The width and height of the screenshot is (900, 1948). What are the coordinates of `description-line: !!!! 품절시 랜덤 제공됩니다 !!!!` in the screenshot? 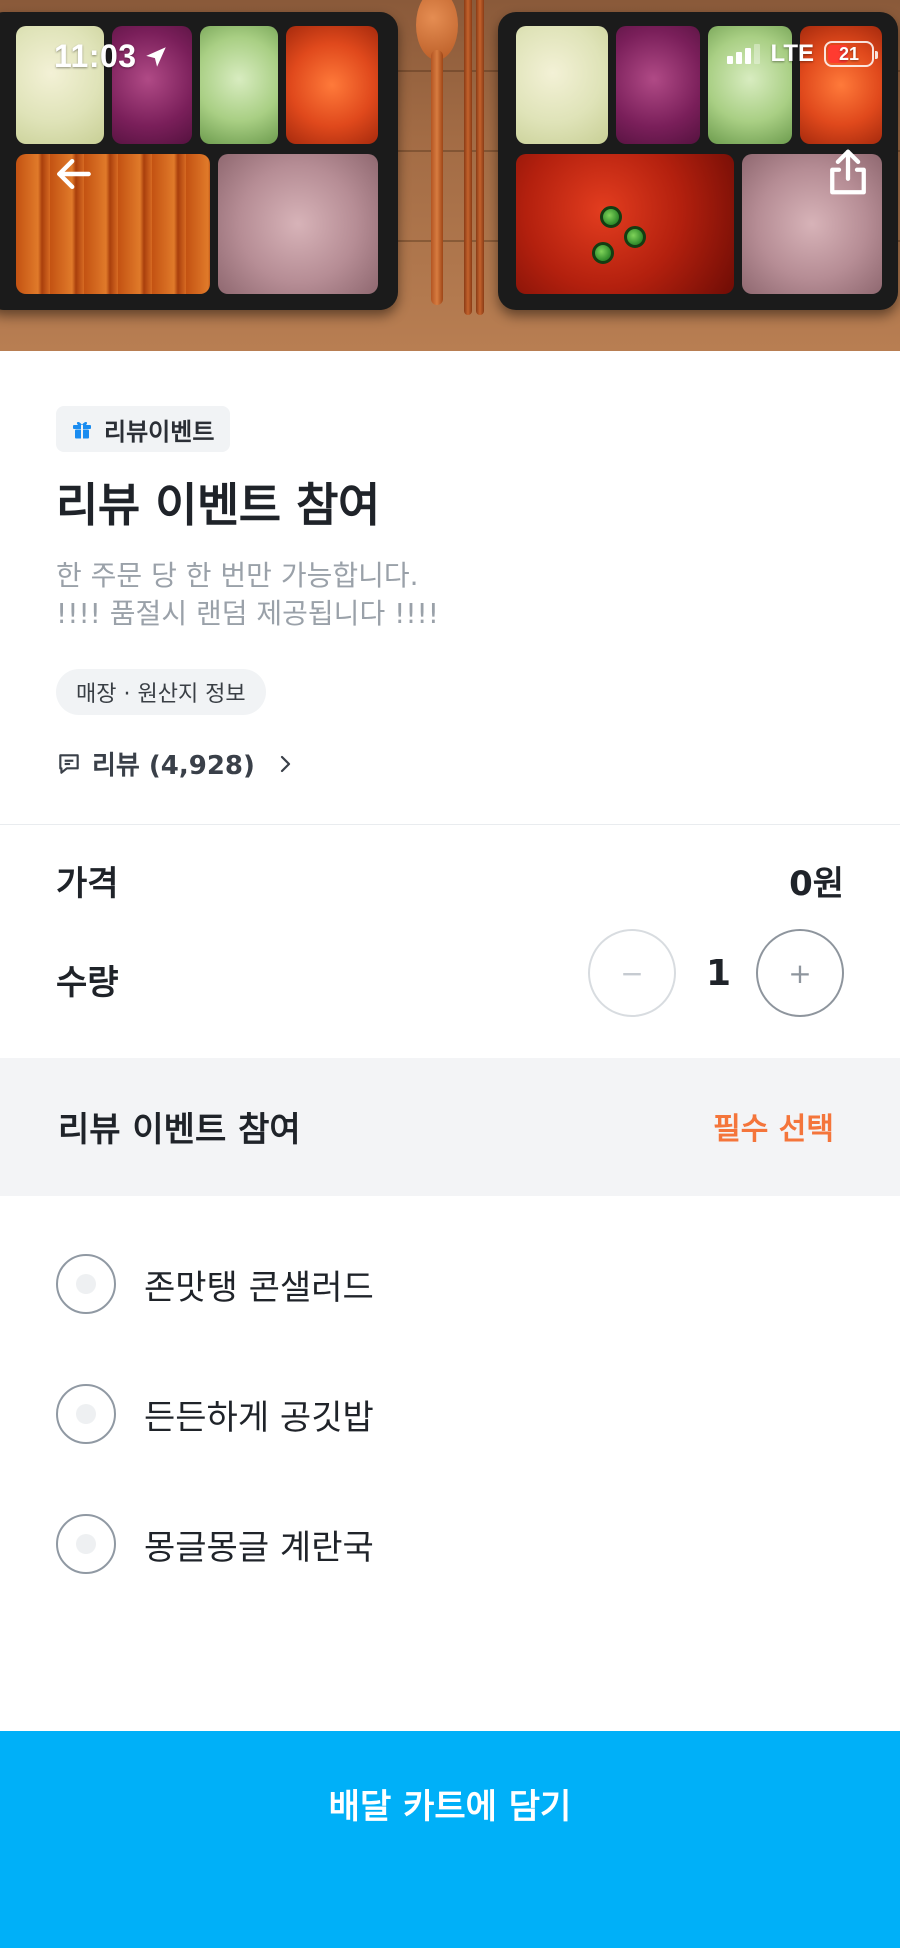 It's located at (247, 613).